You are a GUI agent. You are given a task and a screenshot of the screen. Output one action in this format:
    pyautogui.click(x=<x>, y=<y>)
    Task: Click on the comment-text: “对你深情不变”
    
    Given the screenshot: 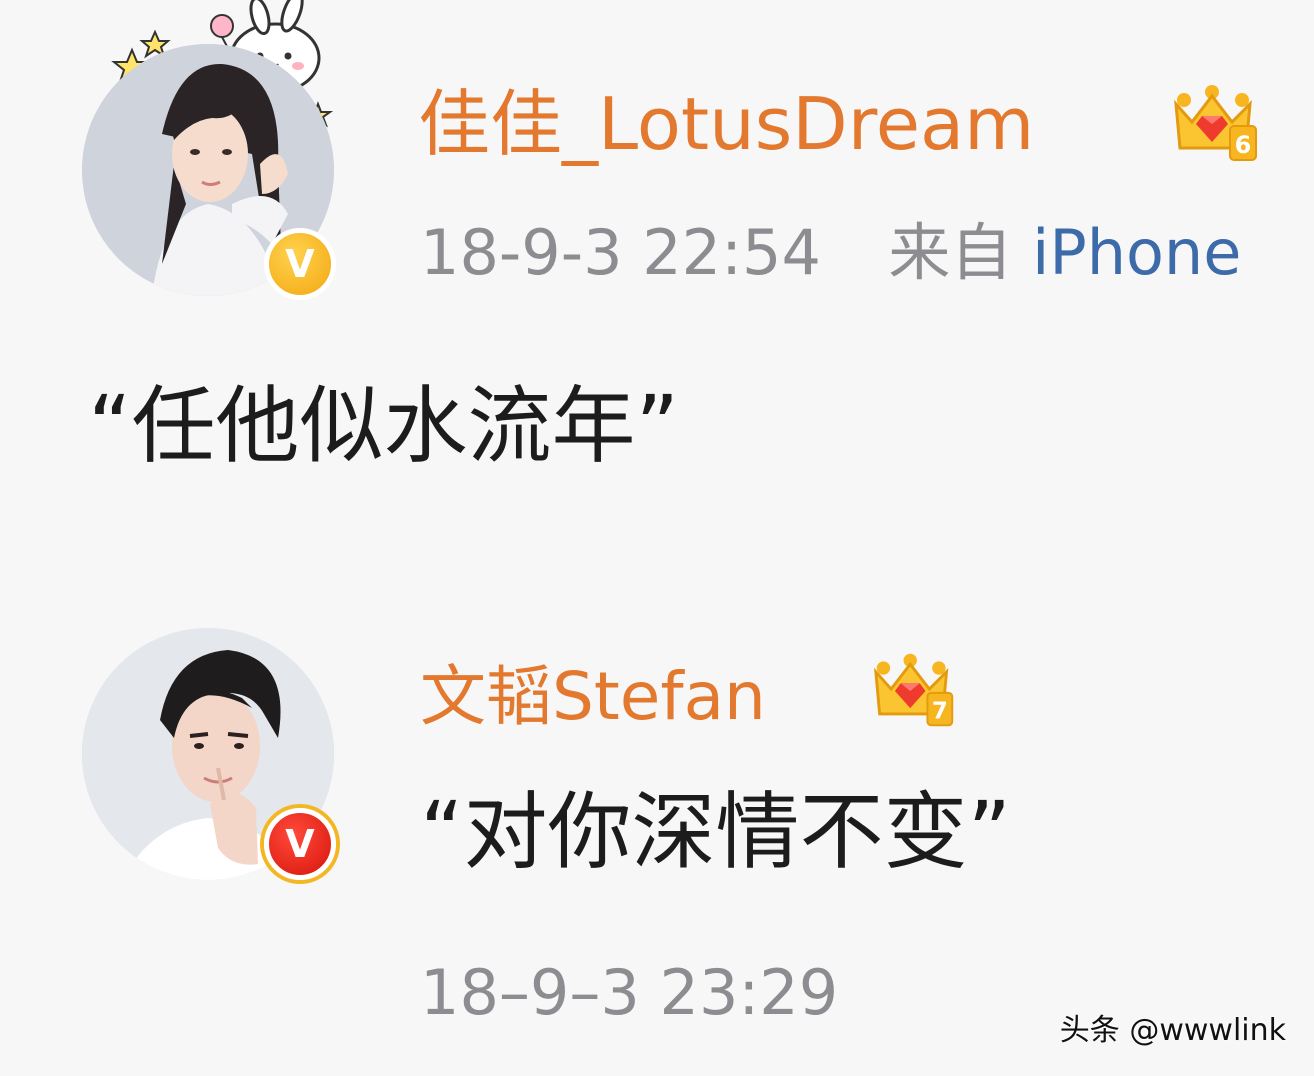 What is the action you would take?
    pyautogui.click(x=716, y=832)
    